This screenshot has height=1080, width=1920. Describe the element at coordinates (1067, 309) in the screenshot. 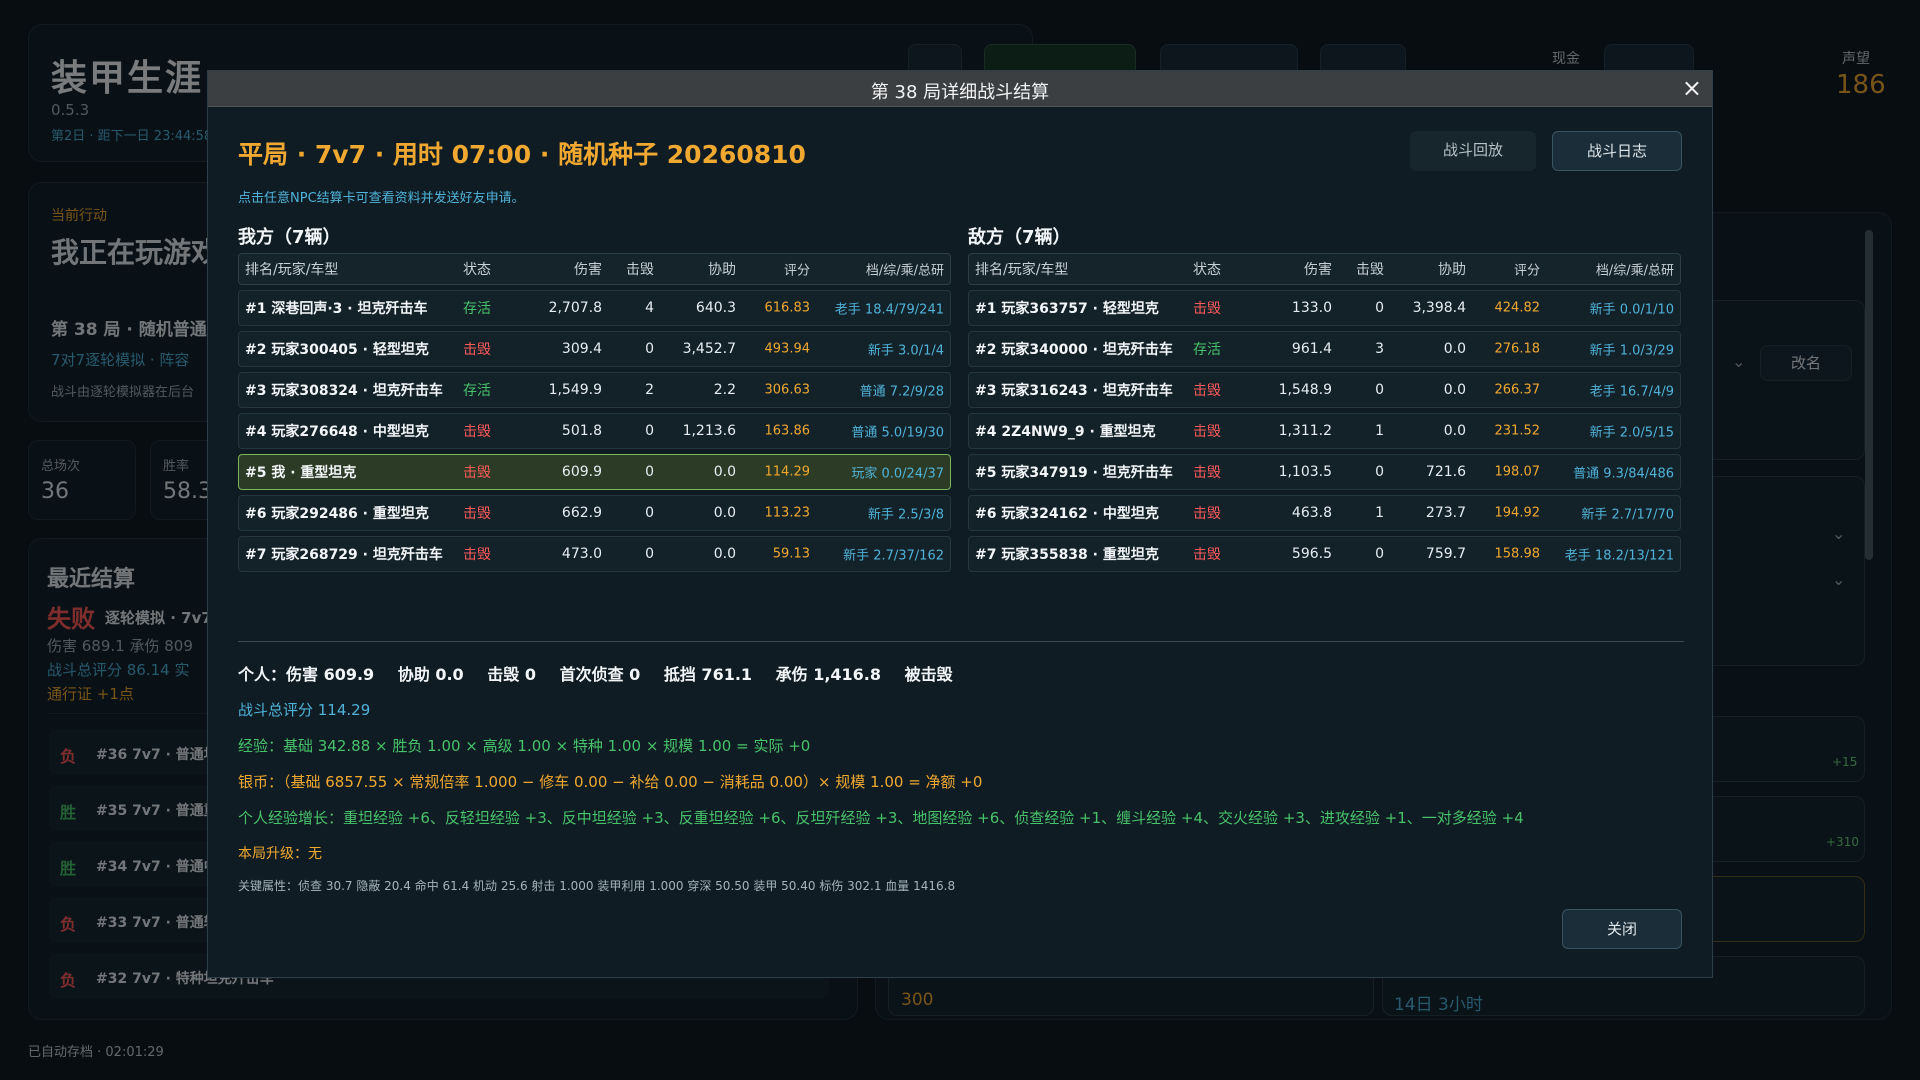

I see `player-name: #1 玩家363757 · 轻型坦克` at that location.